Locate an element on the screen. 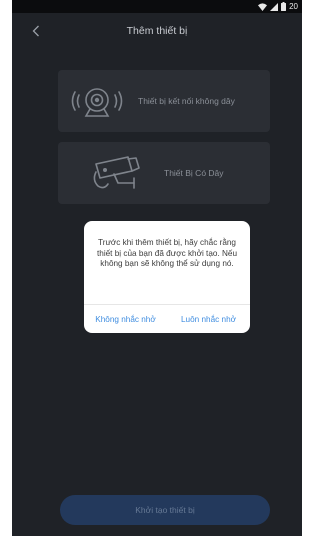  wireless-device-label: Thiết bị kết nối không dây is located at coordinates (186, 101).